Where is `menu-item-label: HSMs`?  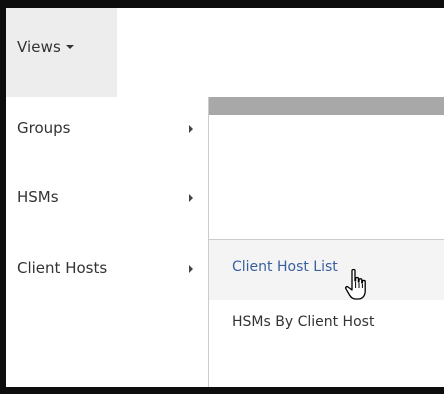 menu-item-label: HSMs is located at coordinates (38, 197).